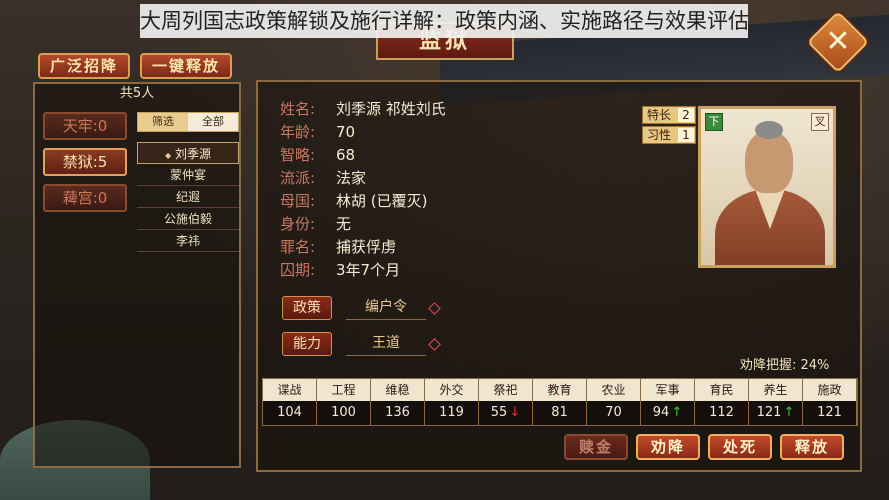  What do you see at coordinates (323, 178) in the screenshot?
I see `info-school: 流派: 法家` at bounding box center [323, 178].